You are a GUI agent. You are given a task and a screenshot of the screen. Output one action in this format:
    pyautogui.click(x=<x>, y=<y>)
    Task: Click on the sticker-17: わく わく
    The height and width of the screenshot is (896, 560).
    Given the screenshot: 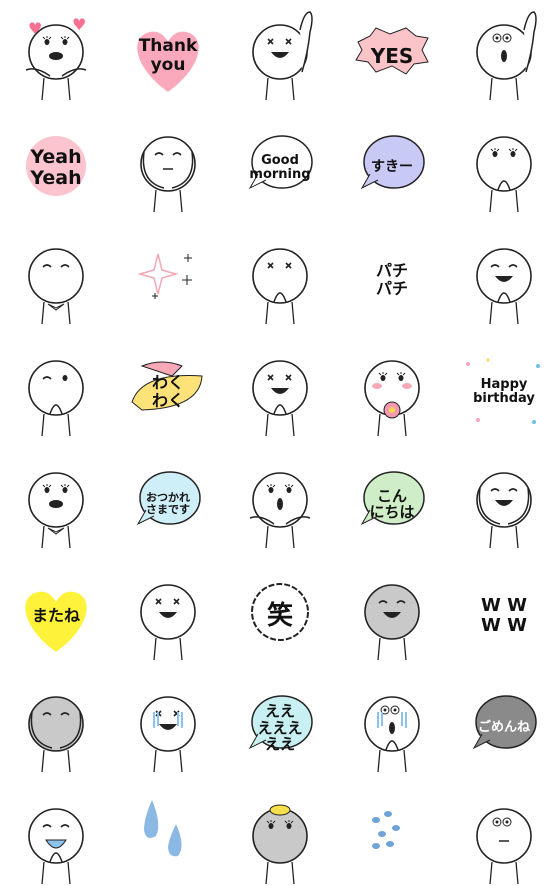 What is the action you would take?
    pyautogui.click(x=168, y=392)
    